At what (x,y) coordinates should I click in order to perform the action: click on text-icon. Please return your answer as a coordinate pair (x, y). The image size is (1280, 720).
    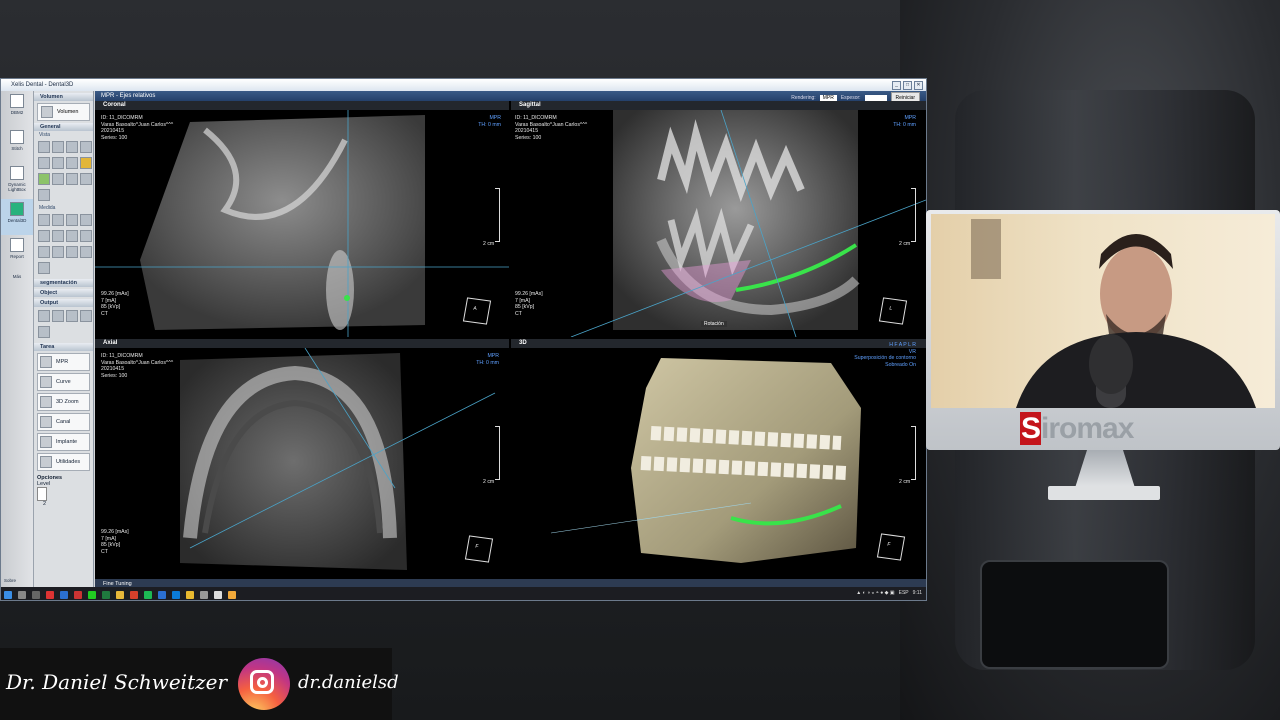
    Looking at the image, I should click on (86, 236).